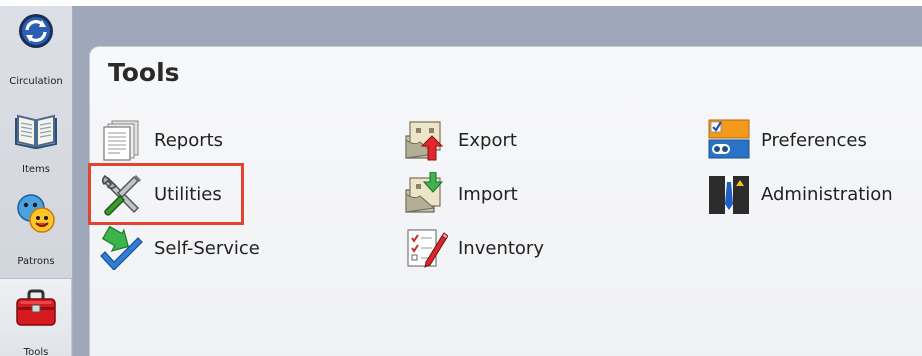  I want to click on tool-label: Inventory, so click(501, 248).